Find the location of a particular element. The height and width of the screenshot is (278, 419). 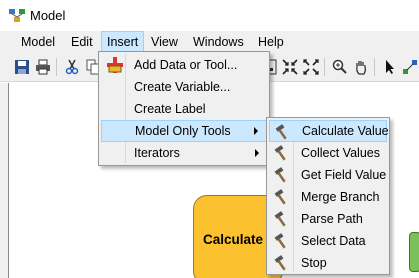

print-icon is located at coordinates (42, 66).